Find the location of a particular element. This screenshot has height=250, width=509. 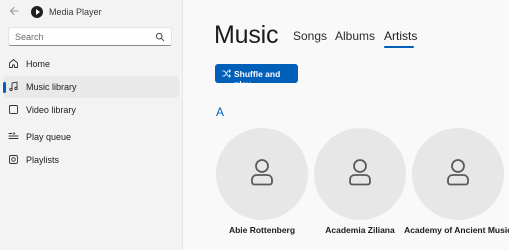

tab-albums: Albums is located at coordinates (355, 36).